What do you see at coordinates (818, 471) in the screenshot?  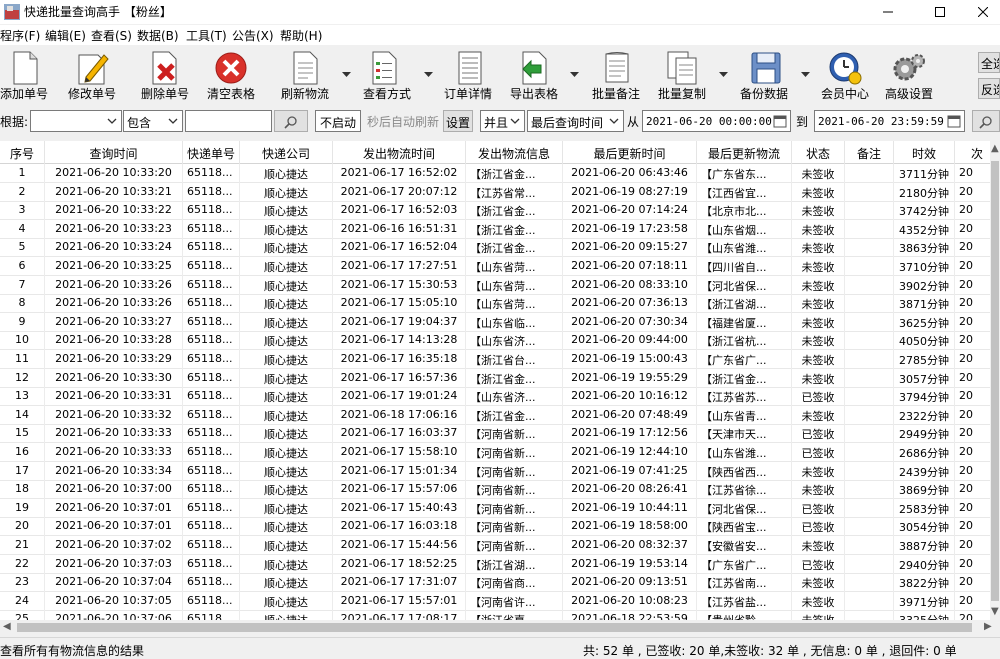 I see `col-status-cell: 未签收` at bounding box center [818, 471].